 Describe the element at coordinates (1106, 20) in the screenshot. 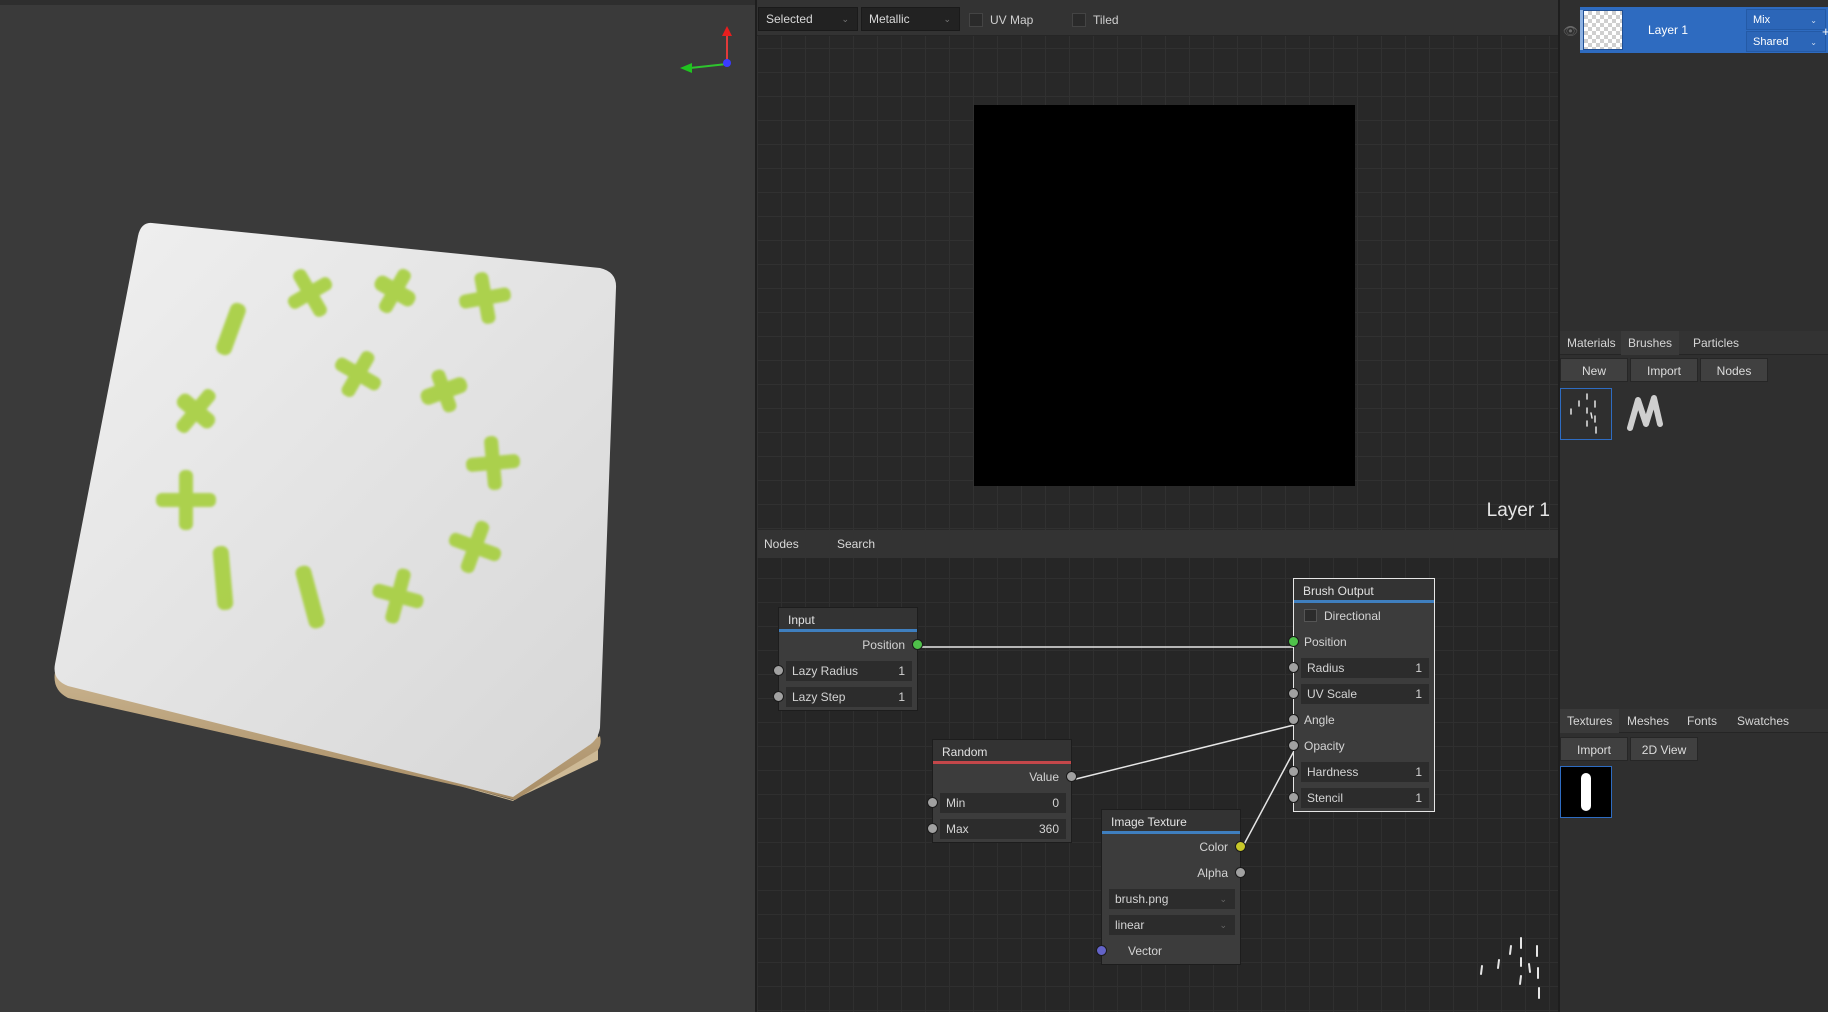

I see `tiled-label: Tiled` at that location.